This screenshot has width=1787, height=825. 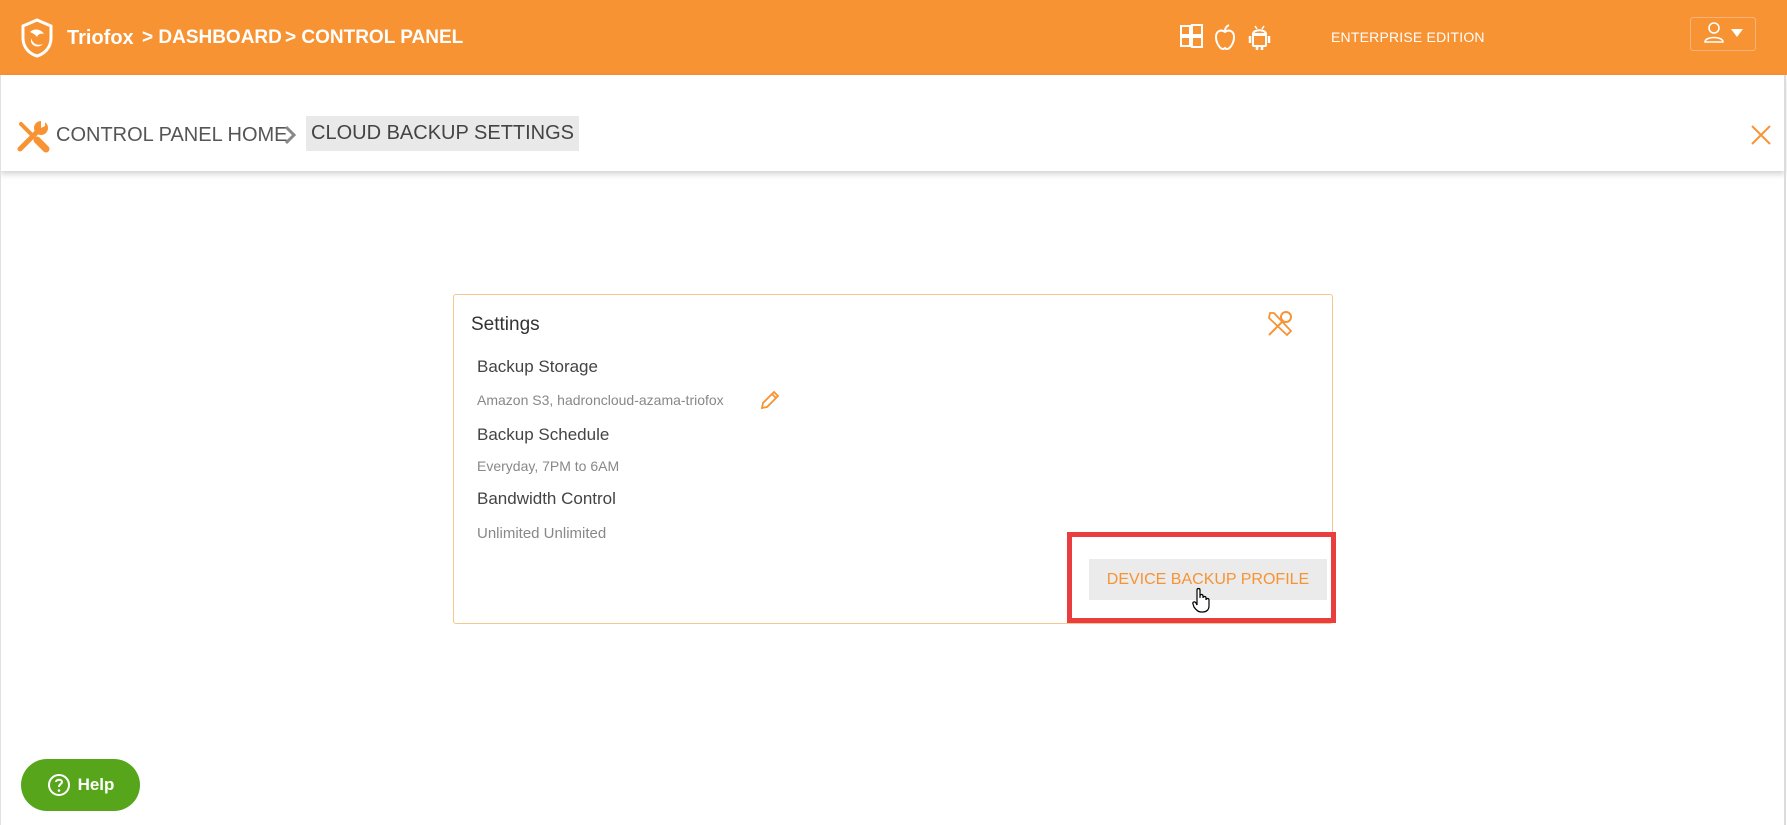 I want to click on apple-icon, so click(x=1225, y=37).